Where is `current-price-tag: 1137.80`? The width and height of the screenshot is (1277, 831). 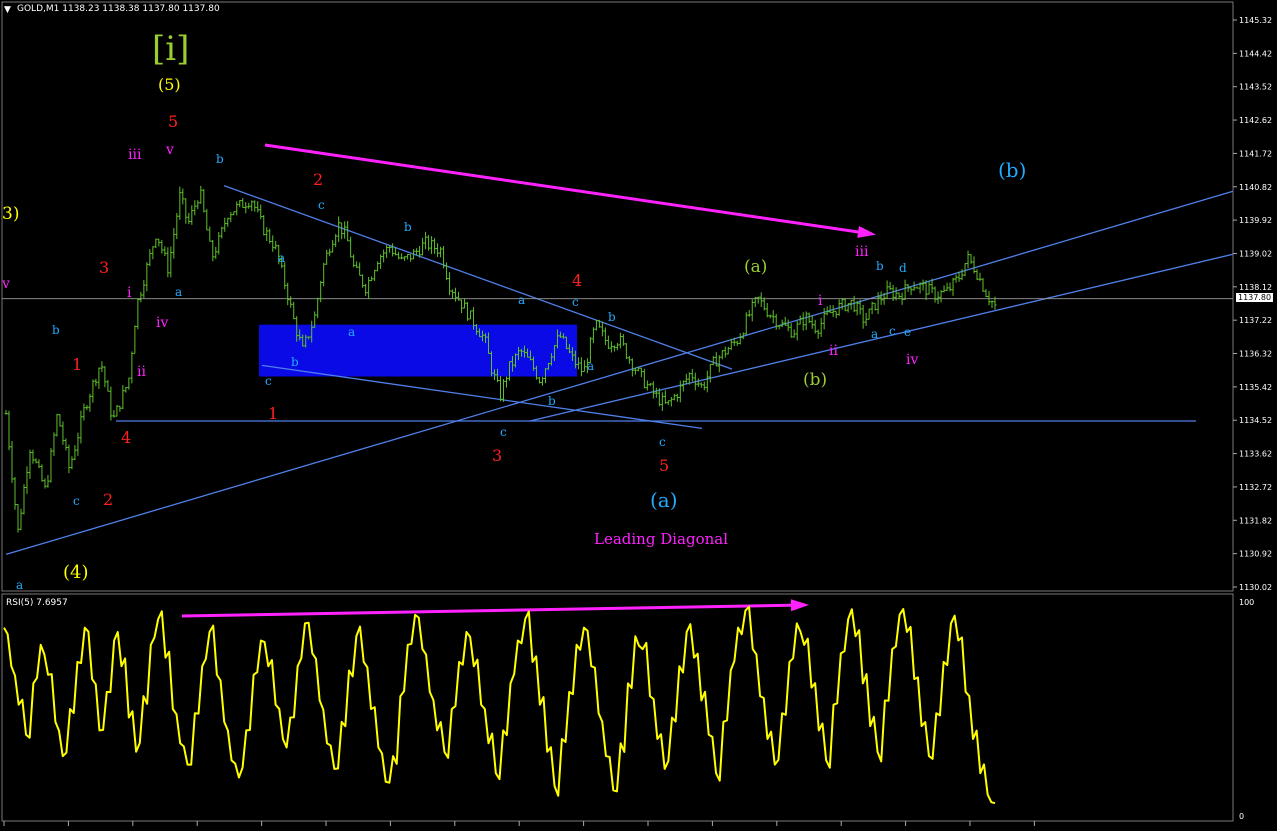 current-price-tag: 1137.80 is located at coordinates (1255, 297).